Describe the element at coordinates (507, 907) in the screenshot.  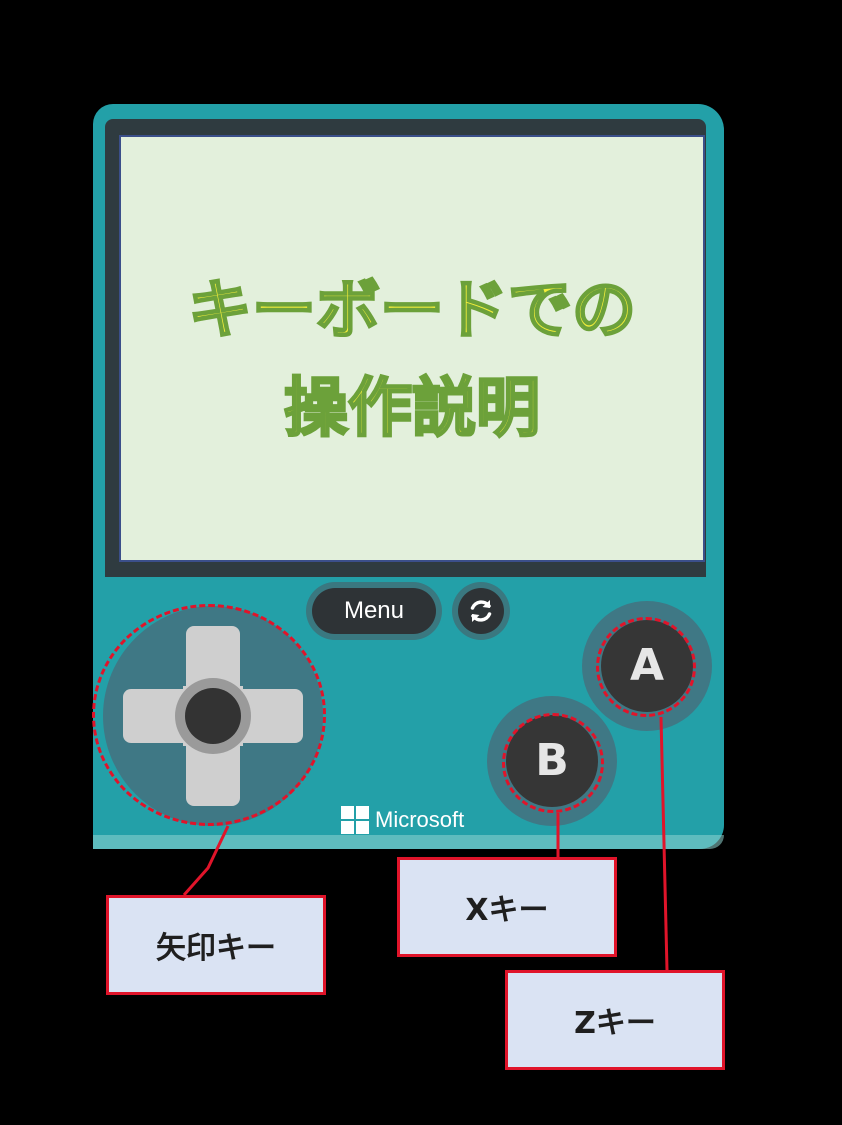
I see `x-key-label: Xキー` at that location.